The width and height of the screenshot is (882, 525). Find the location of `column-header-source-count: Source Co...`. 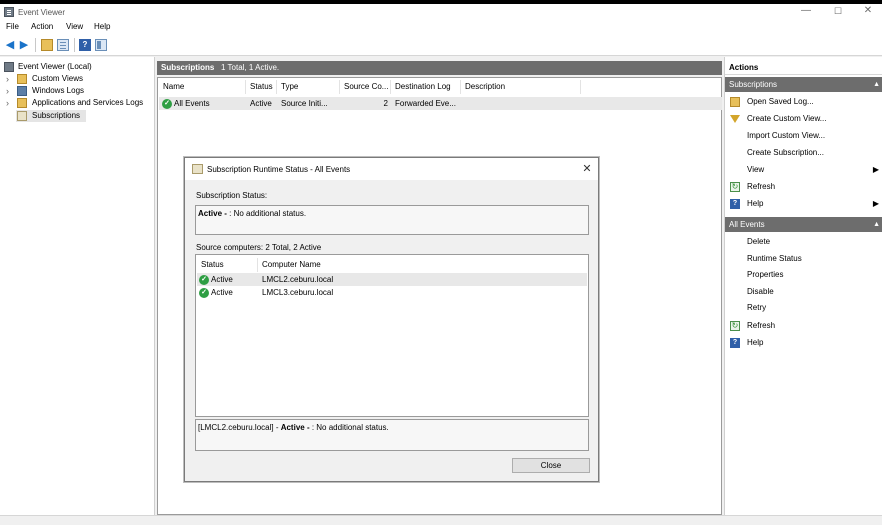

column-header-source-count: Source Co... is located at coordinates (365, 87).